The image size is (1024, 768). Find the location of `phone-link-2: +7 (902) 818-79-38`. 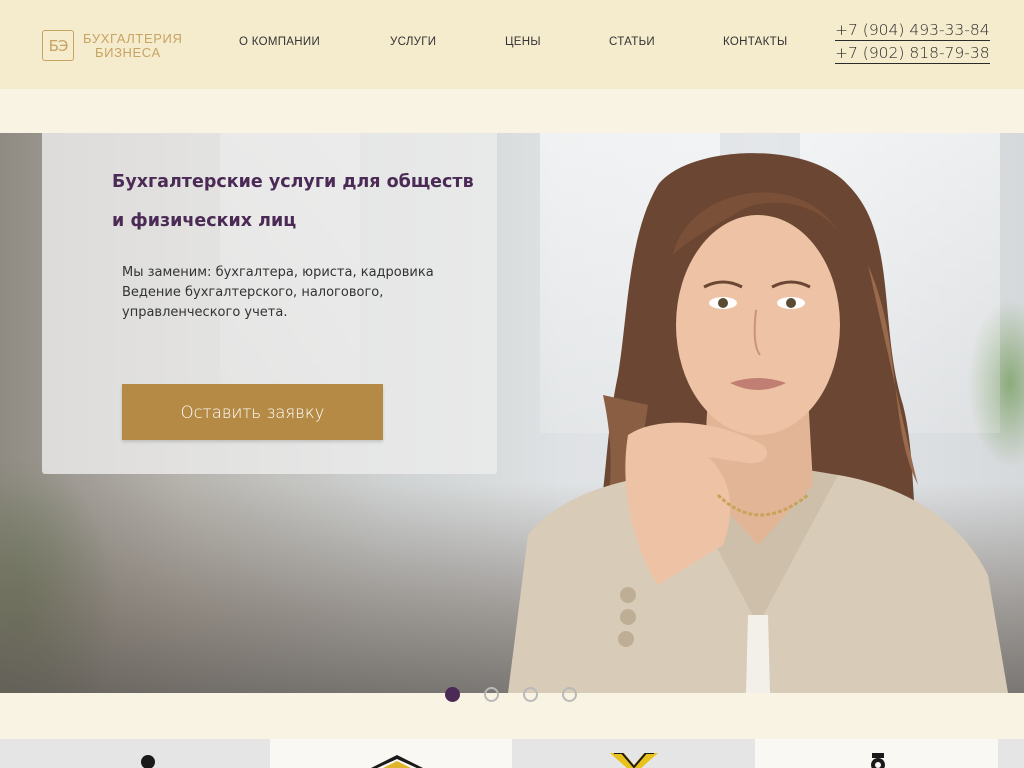

phone-link-2: +7 (902) 818-79-38 is located at coordinates (912, 54).